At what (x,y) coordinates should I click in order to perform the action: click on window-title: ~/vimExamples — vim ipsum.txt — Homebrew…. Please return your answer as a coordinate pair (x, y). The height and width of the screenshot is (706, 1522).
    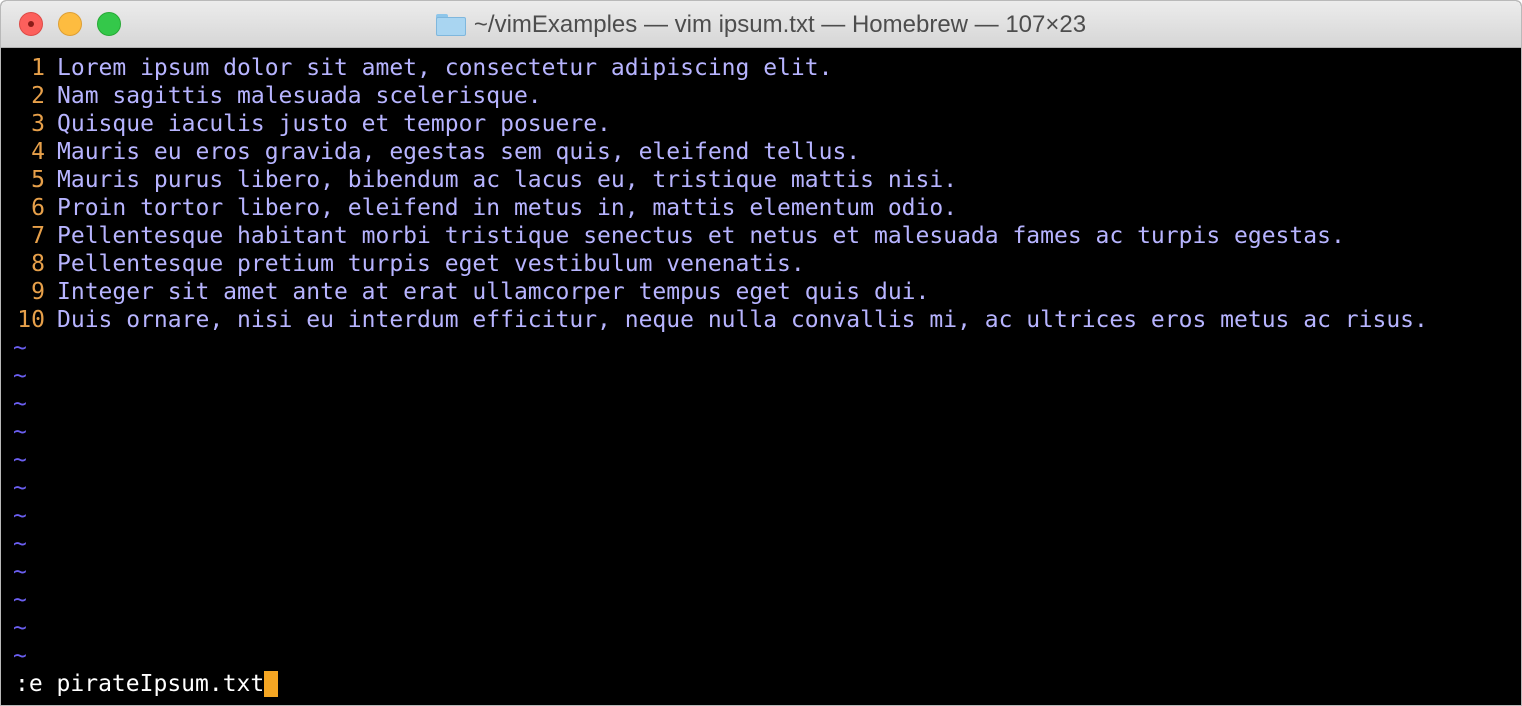
    Looking at the image, I should click on (780, 24).